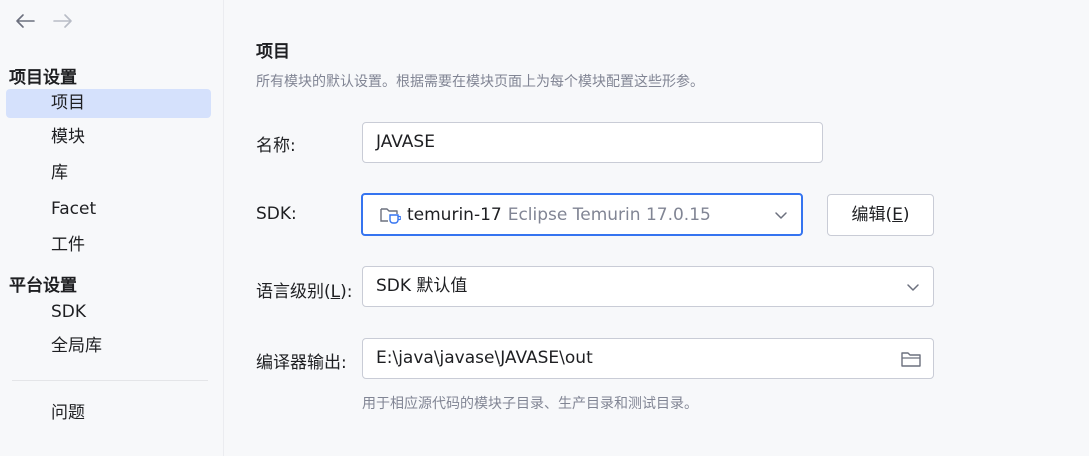 This screenshot has height=456, width=1089. What do you see at coordinates (897, 215) in the screenshot?
I see `edit-button-mnemonic: E` at bounding box center [897, 215].